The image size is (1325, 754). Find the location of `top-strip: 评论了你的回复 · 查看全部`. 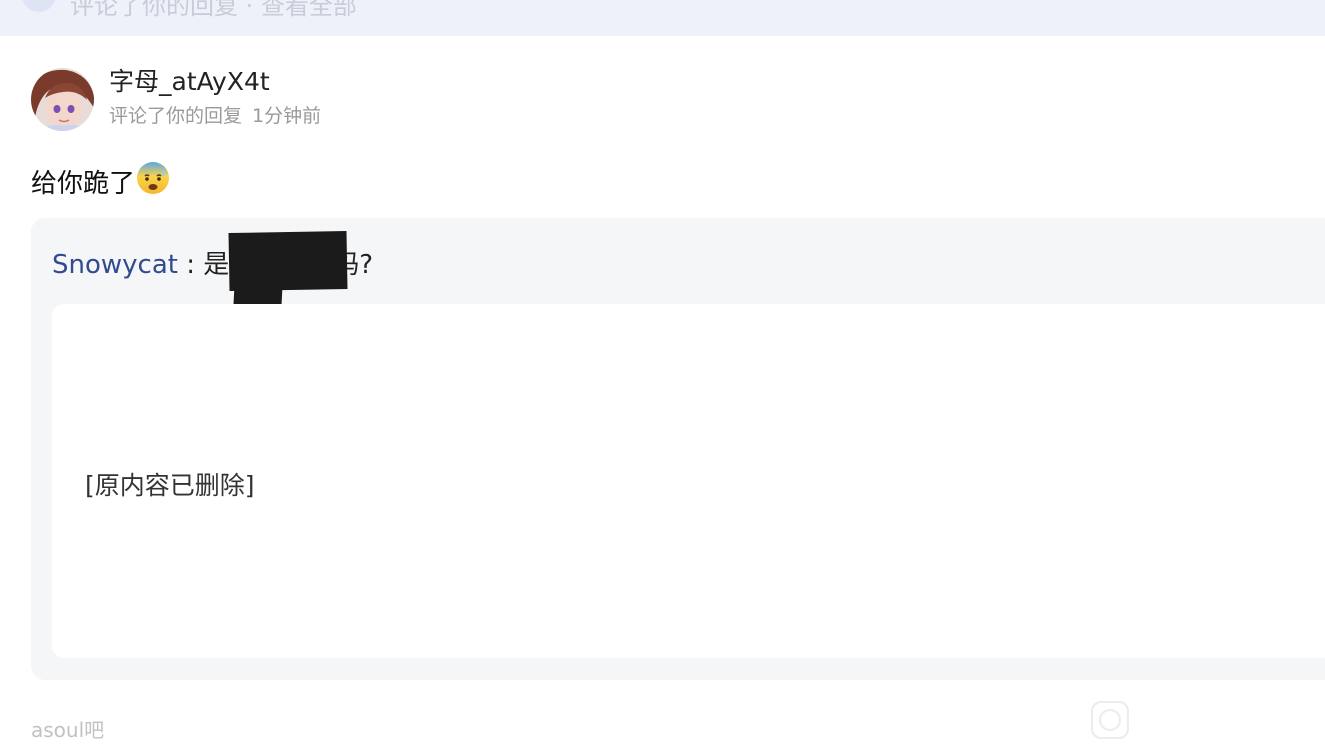

top-strip: 评论了你的回复 · 查看全部 is located at coordinates (662, 18).